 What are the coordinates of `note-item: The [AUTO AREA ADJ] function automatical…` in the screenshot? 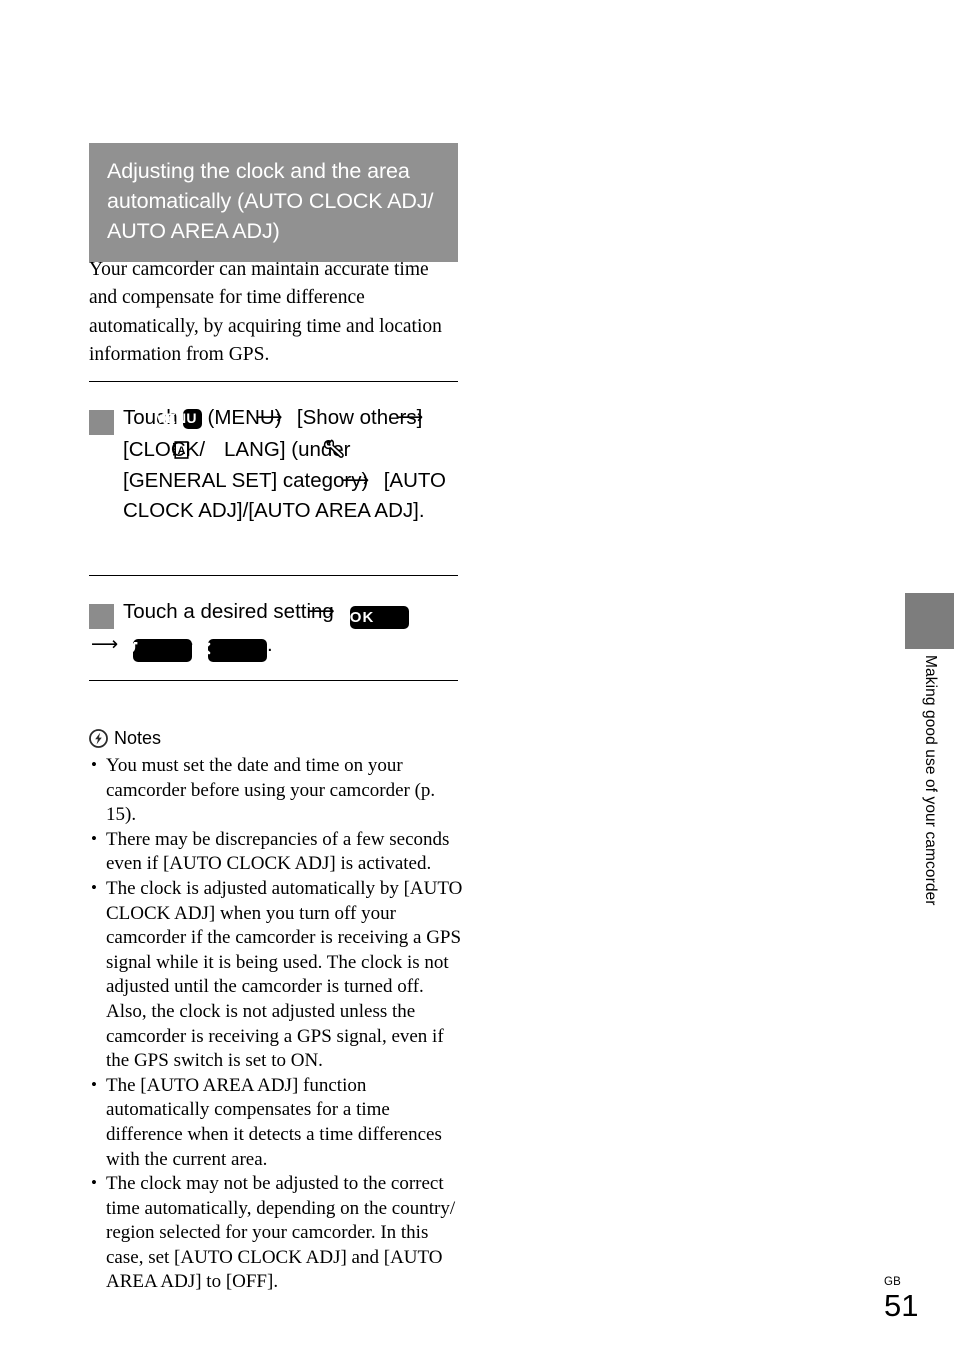 It's located at (276, 1122).